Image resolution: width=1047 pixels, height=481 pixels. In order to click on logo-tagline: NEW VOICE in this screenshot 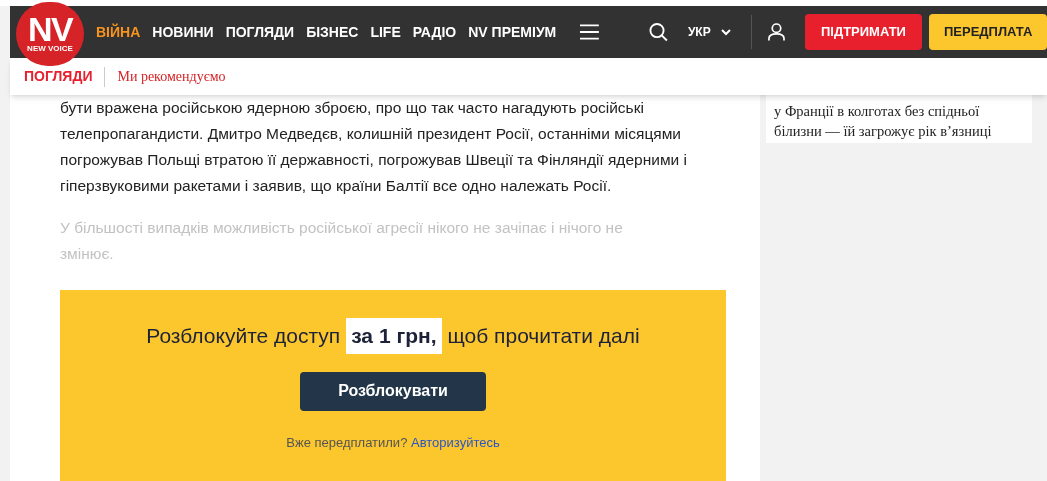, I will do `click(50, 49)`.